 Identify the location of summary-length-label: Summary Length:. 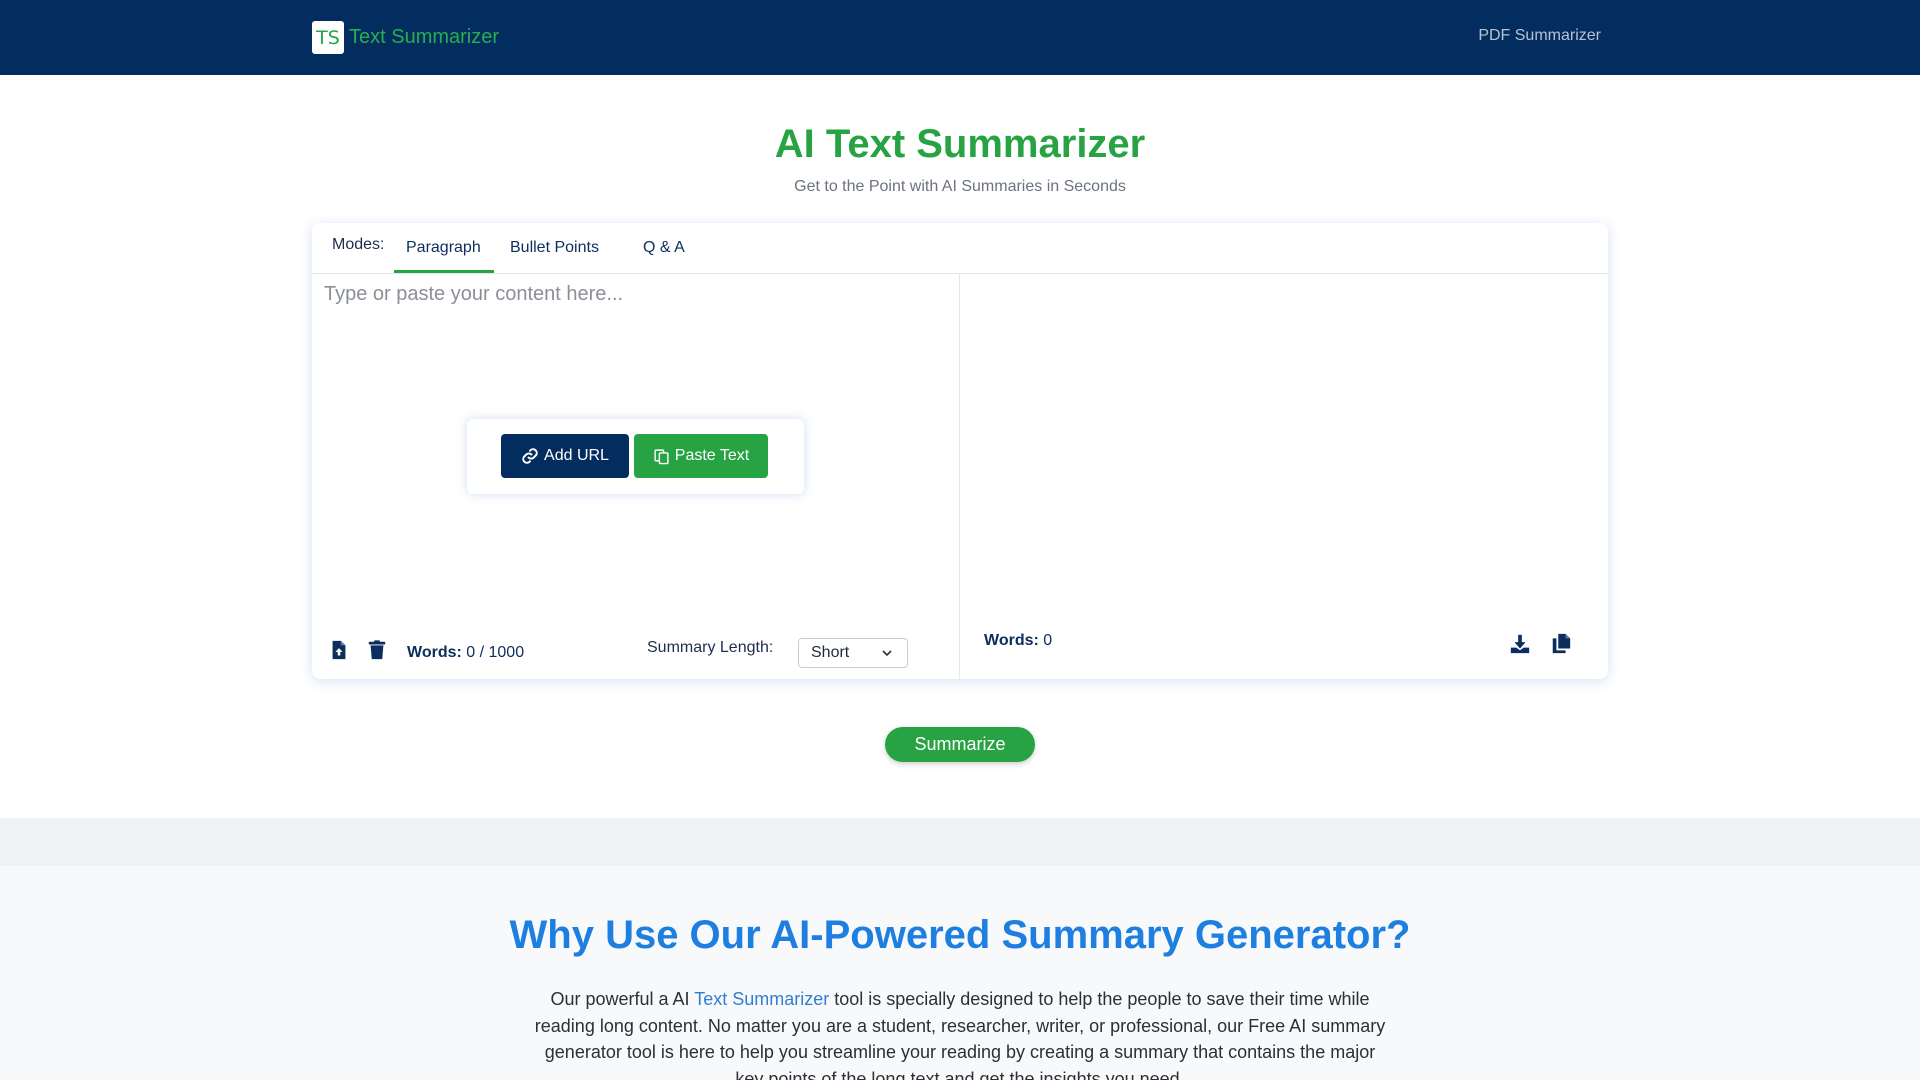
(710, 647).